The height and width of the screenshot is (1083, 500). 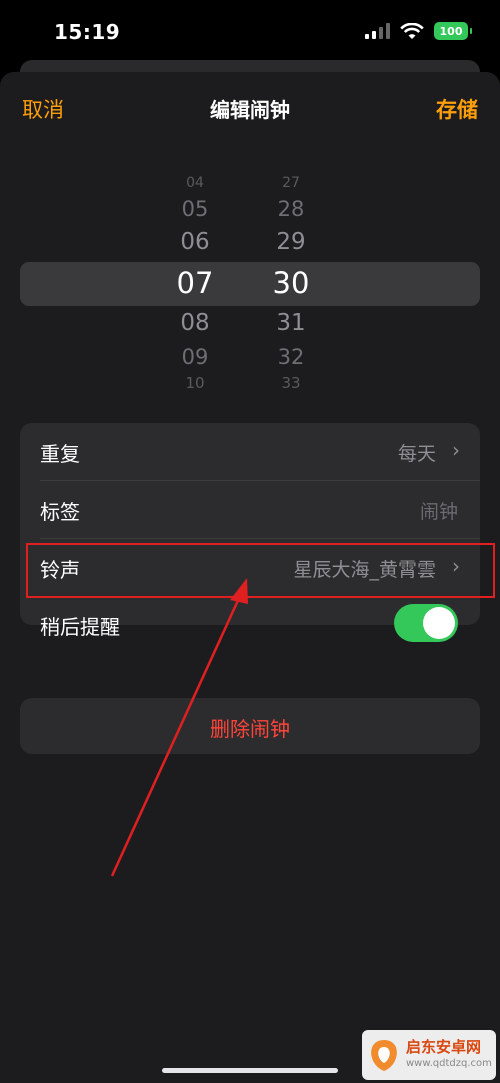 I want to click on delete-alarm-button: 删除闹钟, so click(x=250, y=726).